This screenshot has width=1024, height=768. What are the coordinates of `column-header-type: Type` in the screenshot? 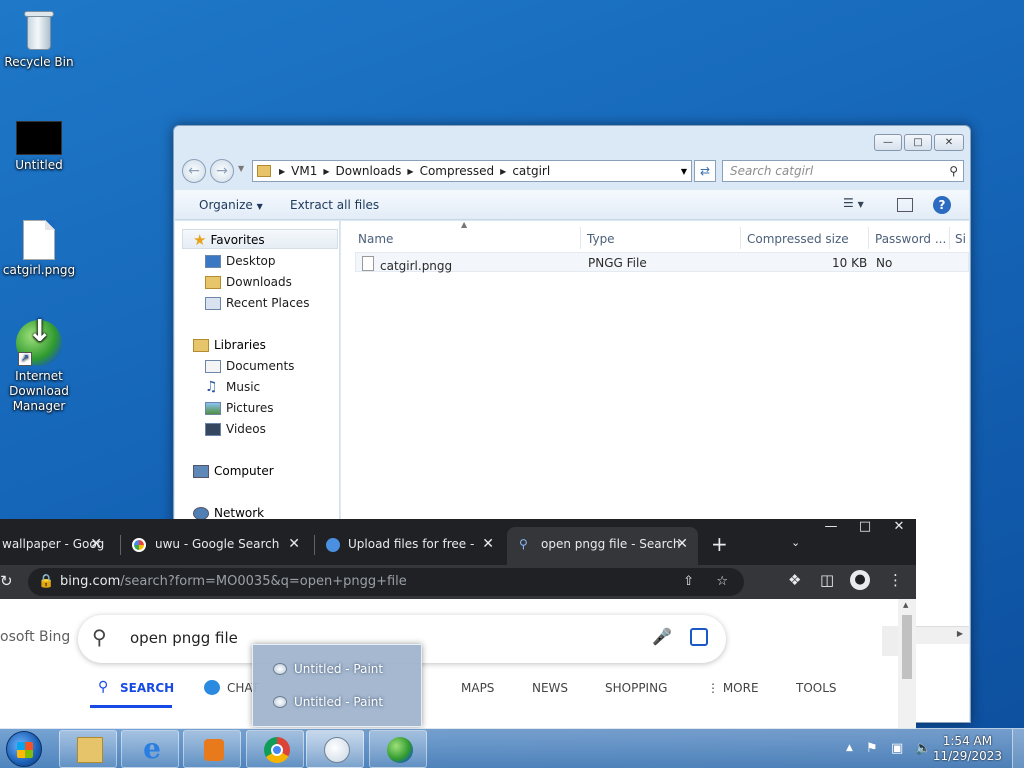 It's located at (601, 239).